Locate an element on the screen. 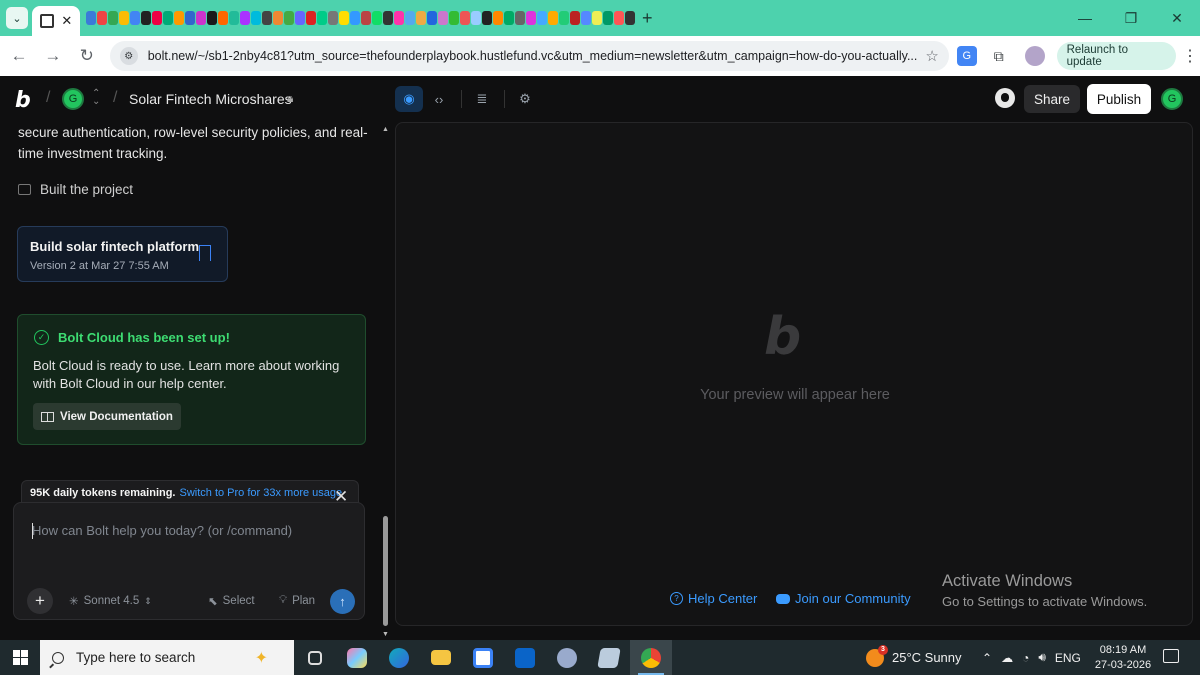 This screenshot has height=675, width=1200. scroll-down-icon: ▼ is located at coordinates (385, 634).